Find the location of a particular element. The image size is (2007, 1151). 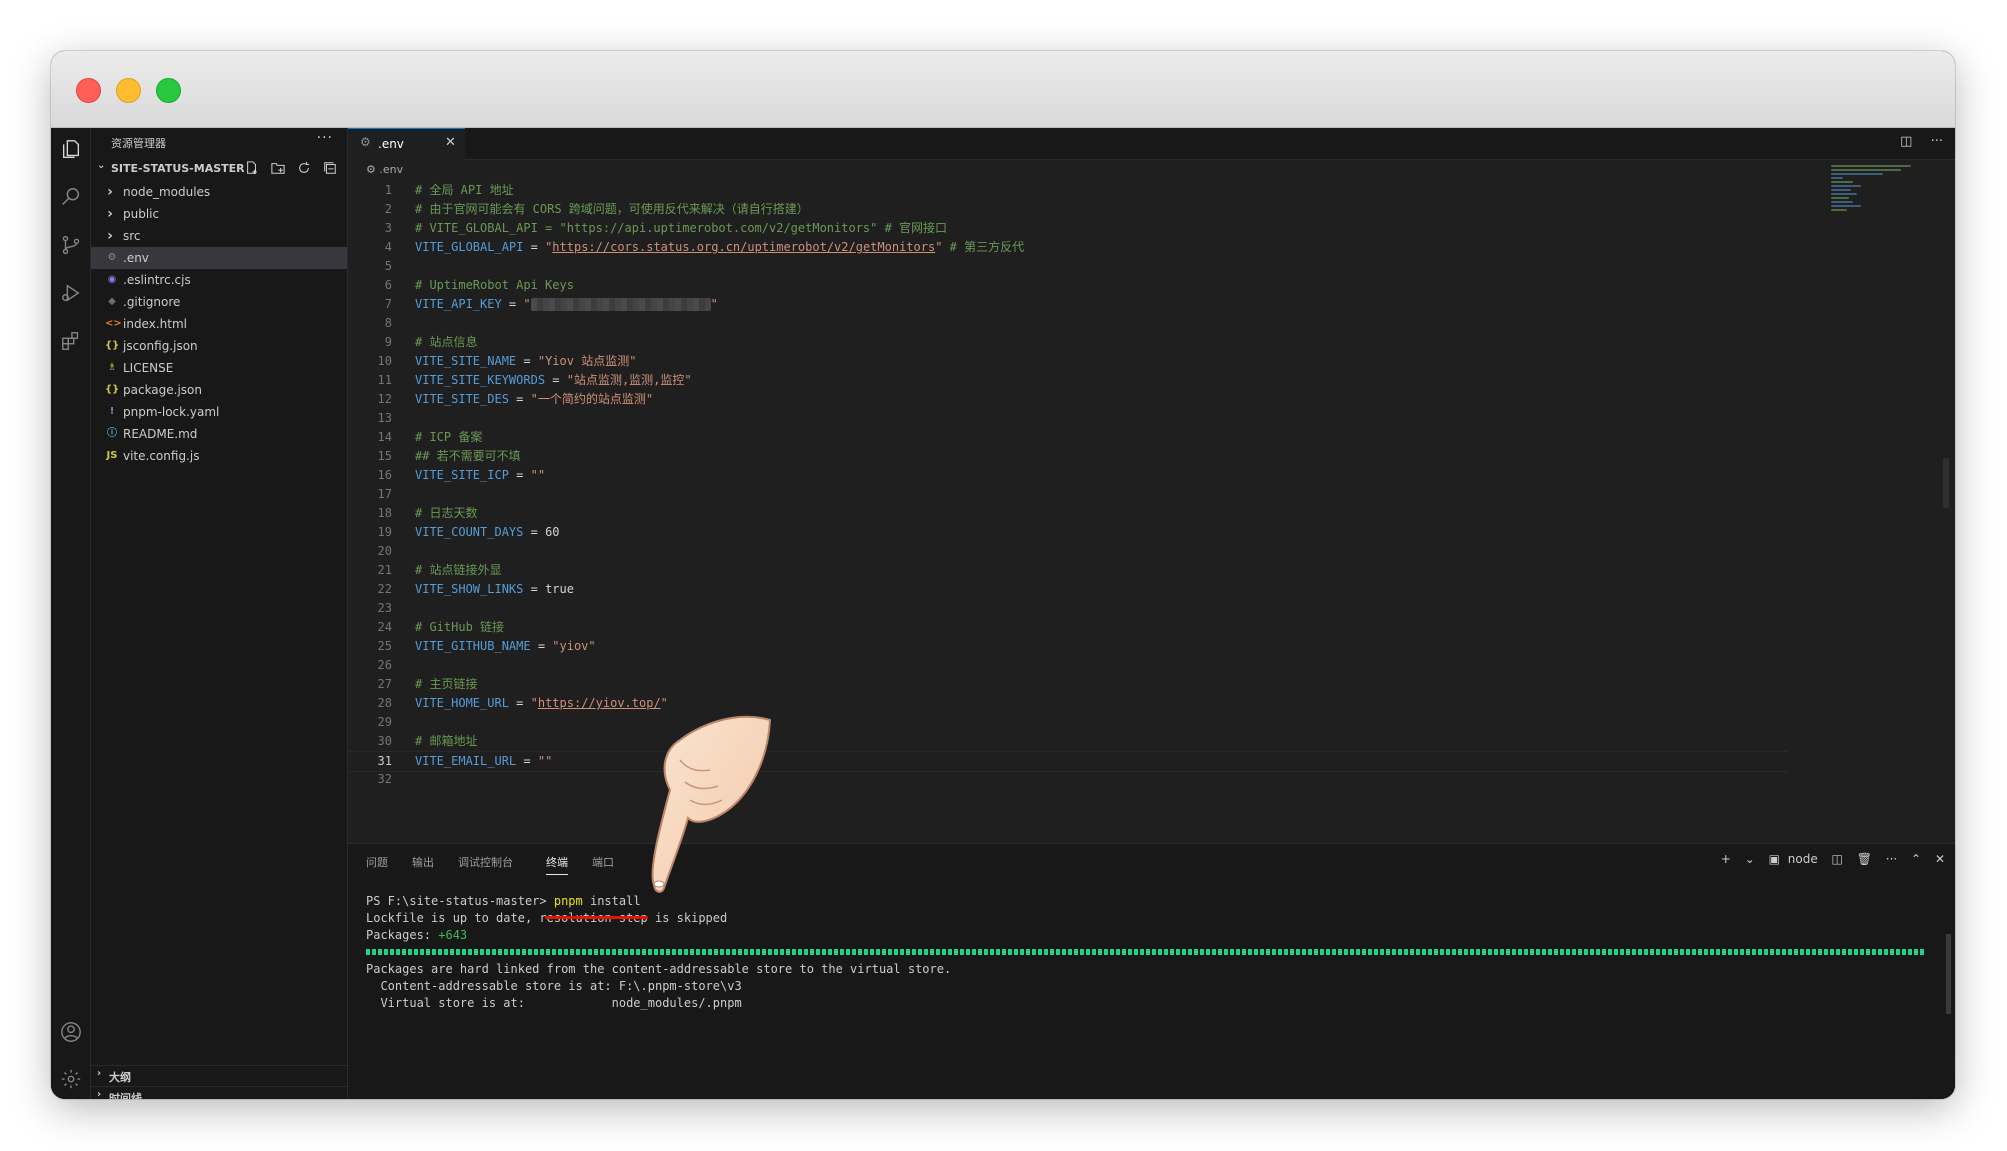

tree-item: {} package.json is located at coordinates (219, 390).